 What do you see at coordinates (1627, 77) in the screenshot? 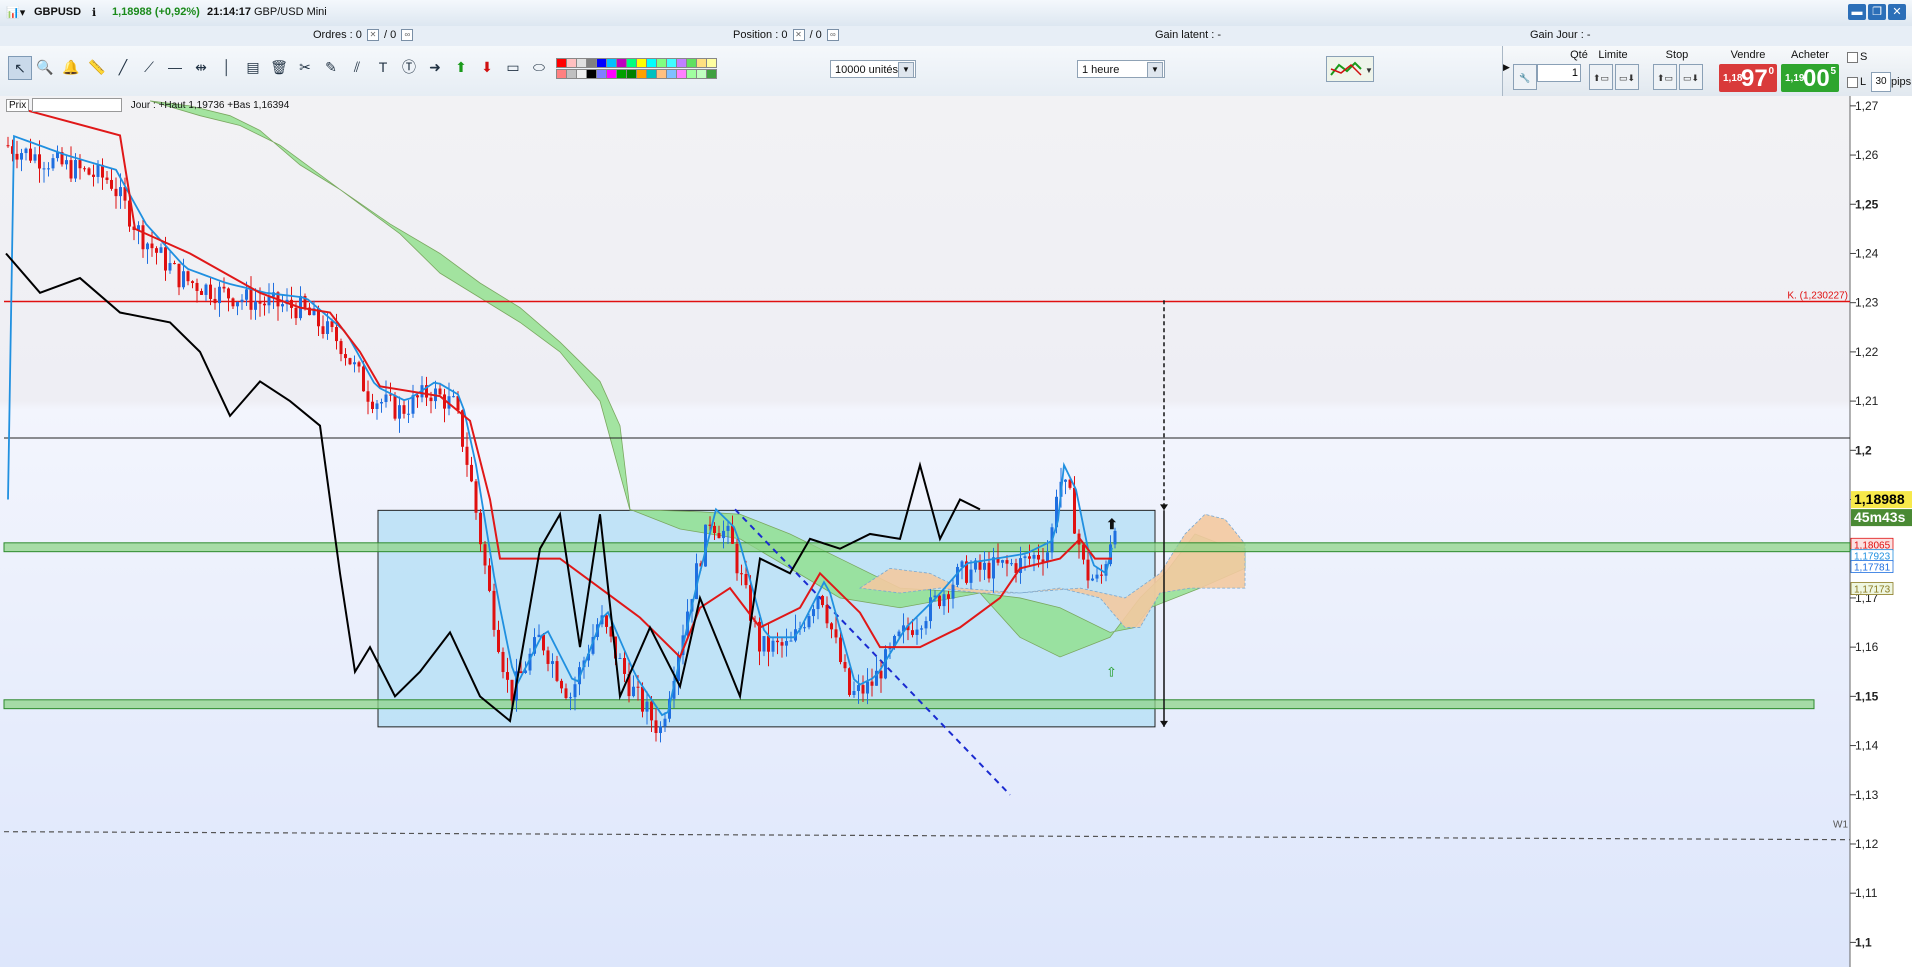
I see `limit-sell-icon: ▭⬇` at bounding box center [1627, 77].